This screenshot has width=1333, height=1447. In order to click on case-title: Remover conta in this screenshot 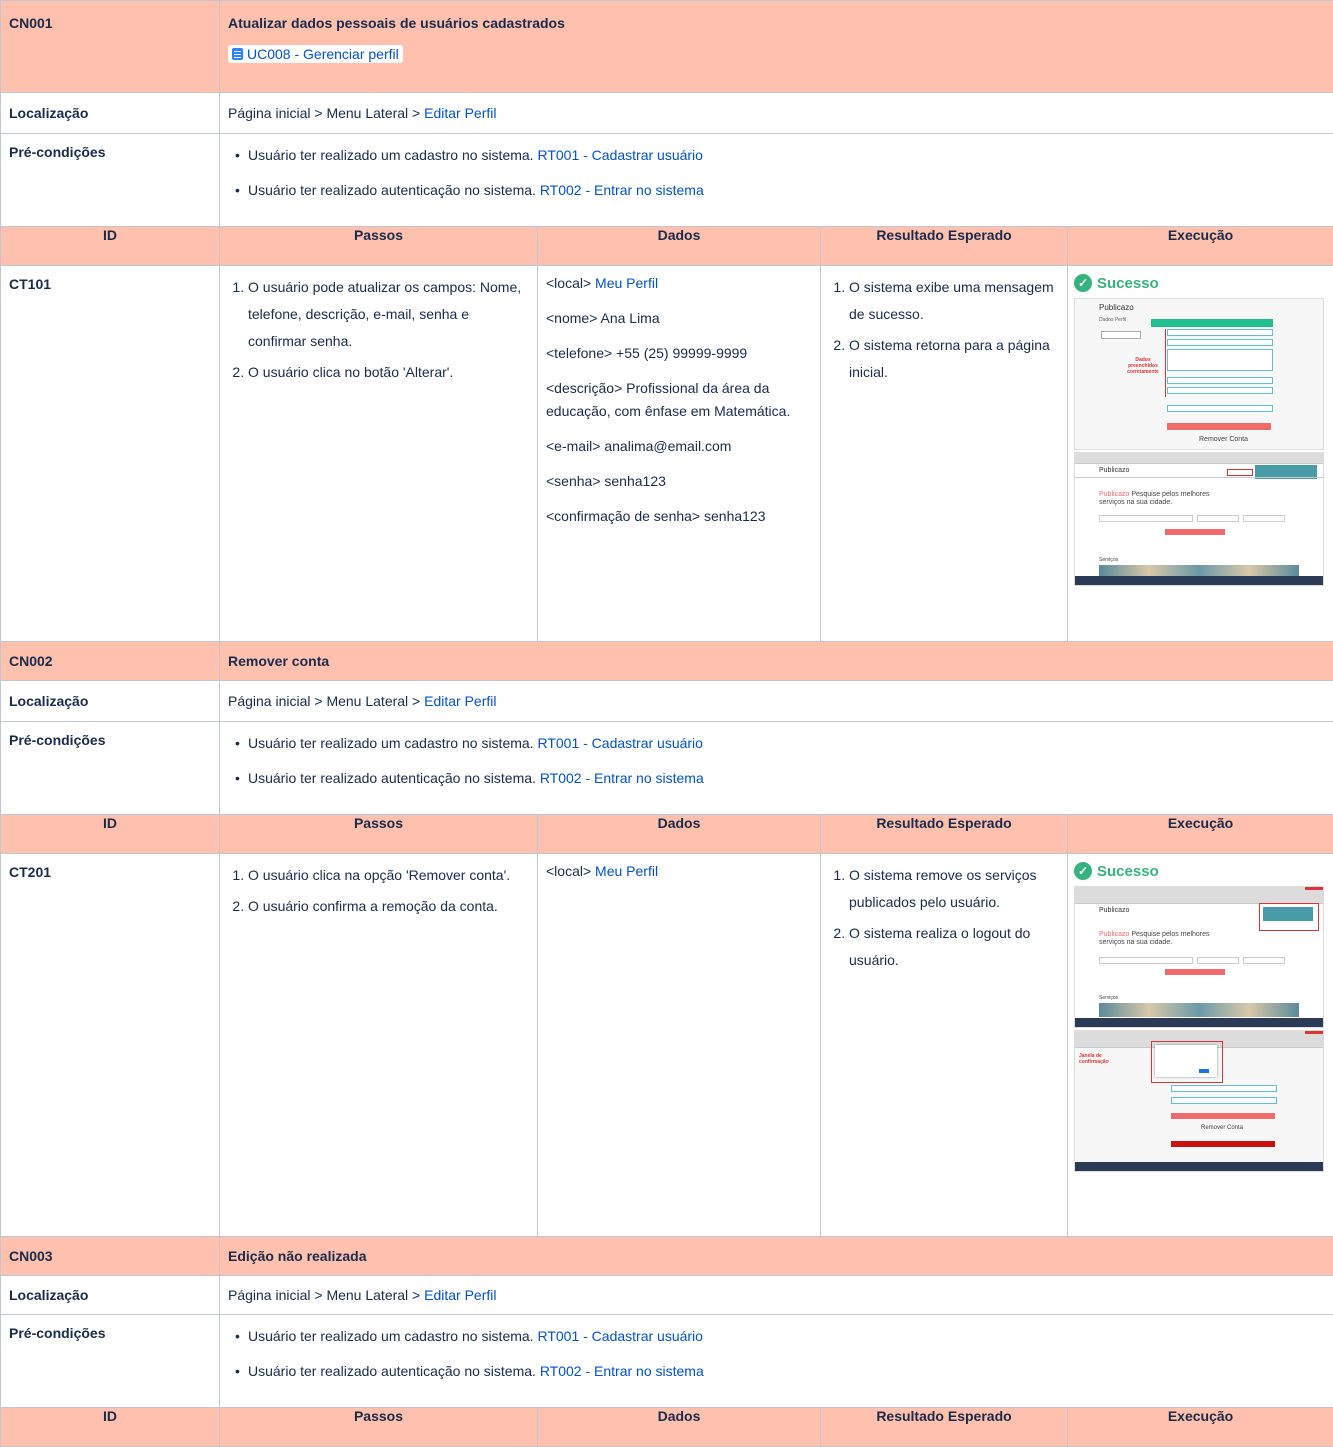, I will do `click(776, 661)`.